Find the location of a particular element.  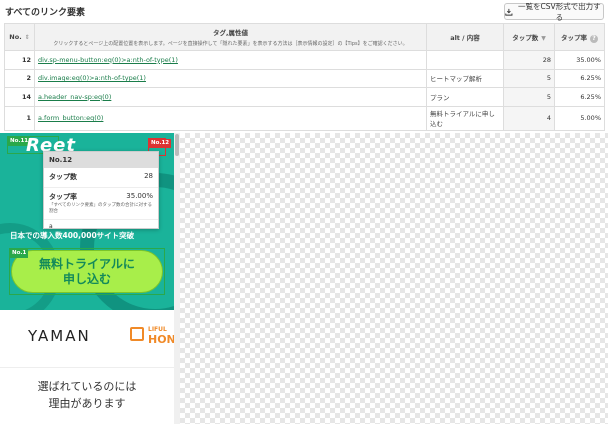

col-header-rate: タップ率? is located at coordinates (579, 37).